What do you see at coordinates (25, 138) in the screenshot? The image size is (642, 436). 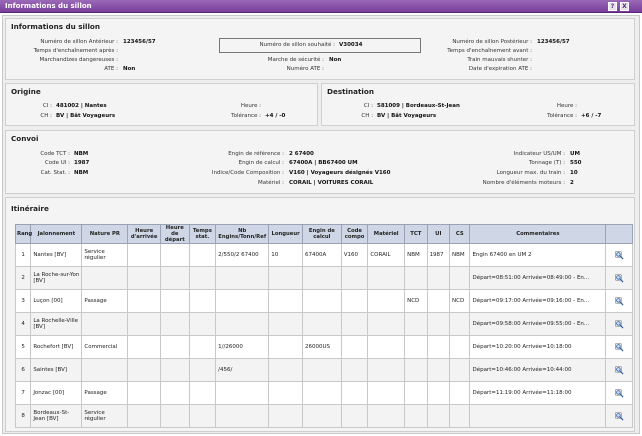 I see `convoi-title: Convoi` at bounding box center [25, 138].